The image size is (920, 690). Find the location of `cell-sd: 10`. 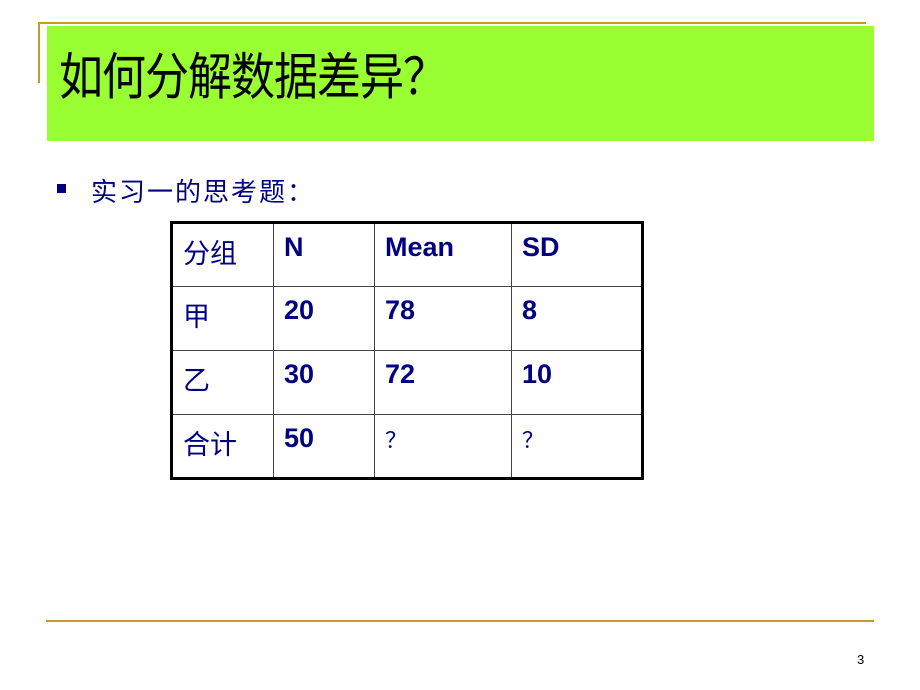

cell-sd: 10 is located at coordinates (577, 382).